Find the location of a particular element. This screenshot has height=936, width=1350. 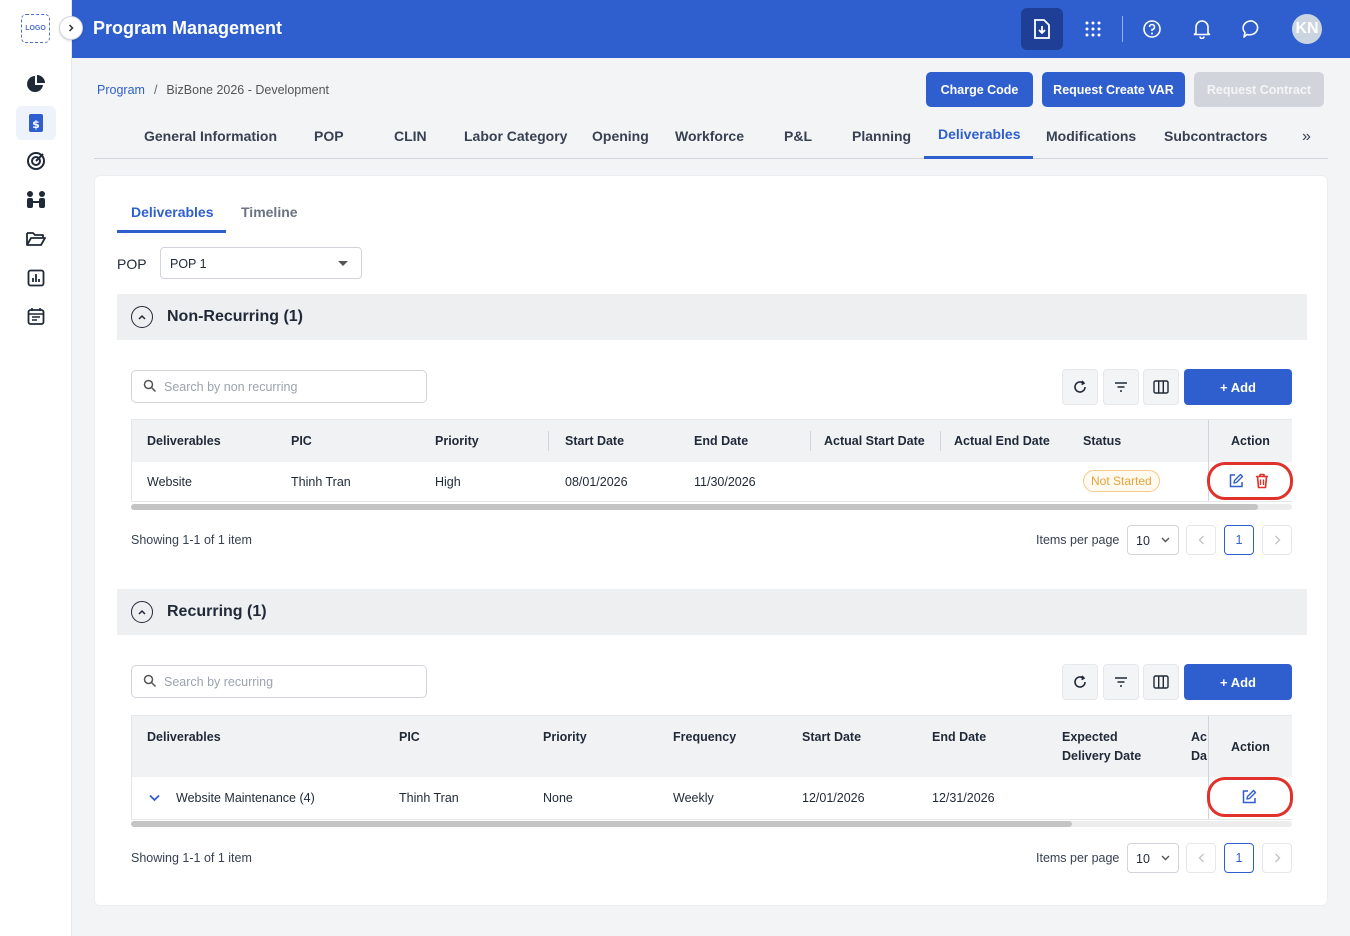

notifications-button is located at coordinates (1202, 29).